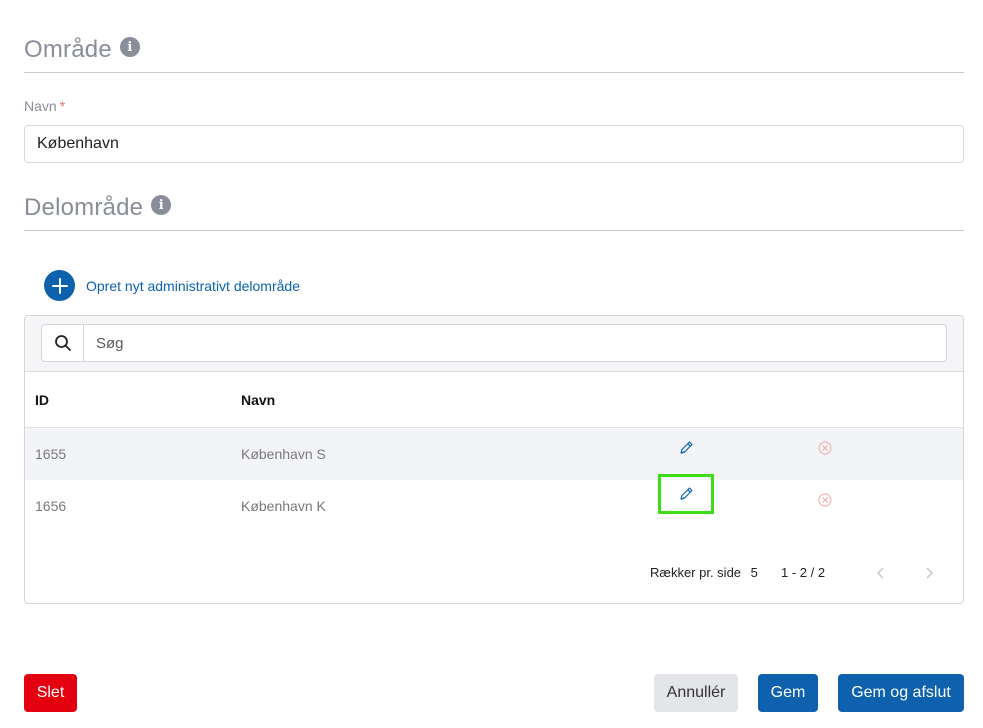  Describe the element at coordinates (494, 144) in the screenshot. I see `name-input: København` at that location.